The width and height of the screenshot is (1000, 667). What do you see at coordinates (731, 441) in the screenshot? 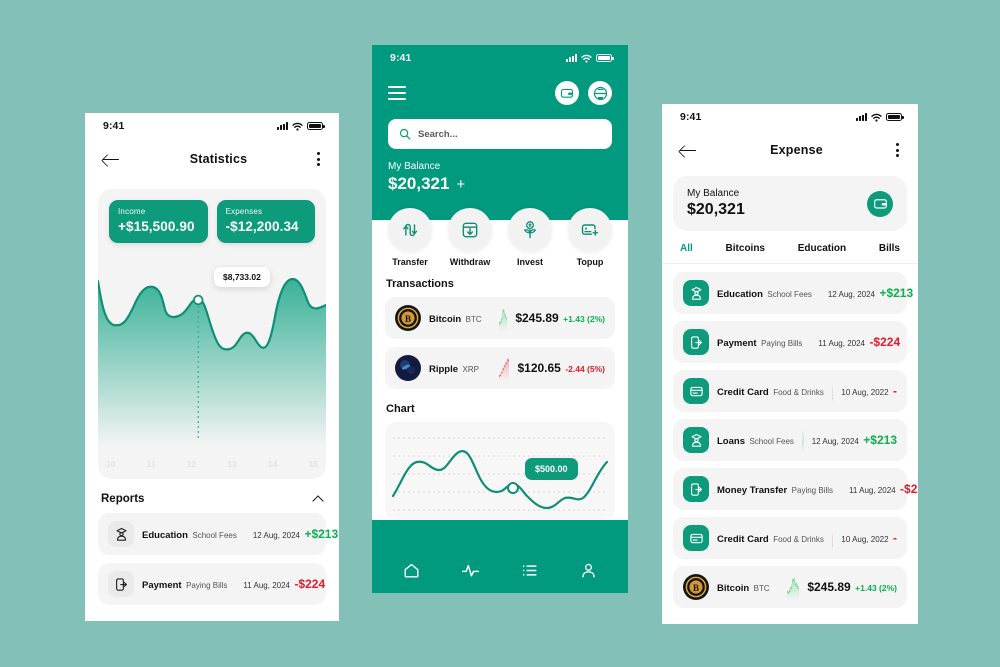
I see `item-title: Loans` at bounding box center [731, 441].